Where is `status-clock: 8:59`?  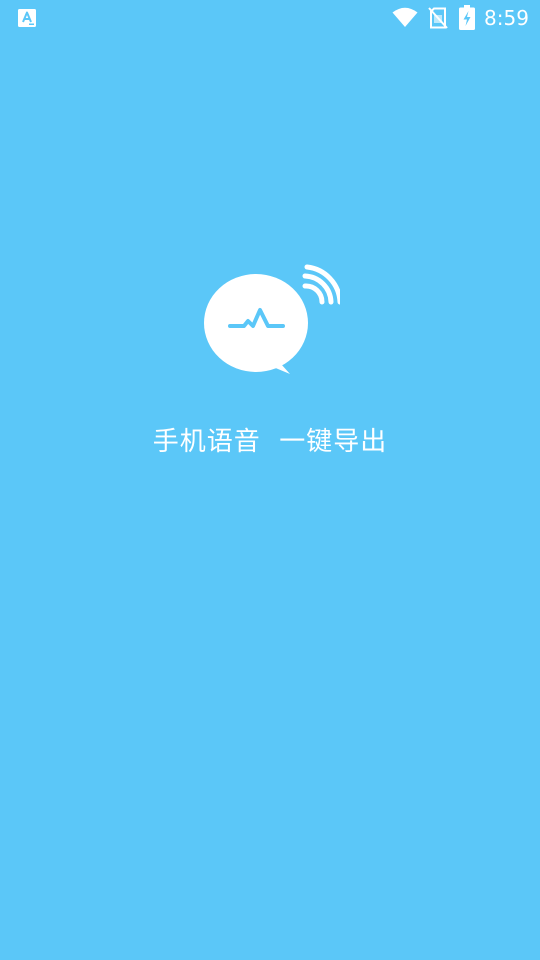
status-clock: 8:59 is located at coordinates (506, 18).